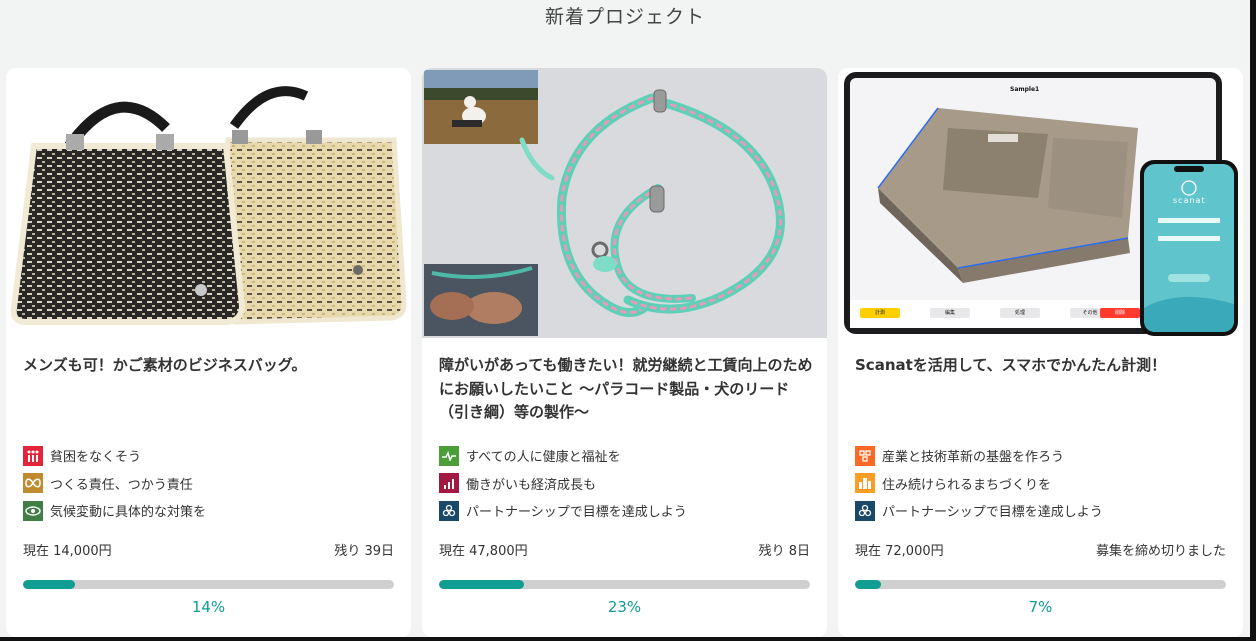 Image resolution: width=1256 pixels, height=641 pixels. I want to click on sdg-item: つくる責任、つかう責任, so click(210, 484).